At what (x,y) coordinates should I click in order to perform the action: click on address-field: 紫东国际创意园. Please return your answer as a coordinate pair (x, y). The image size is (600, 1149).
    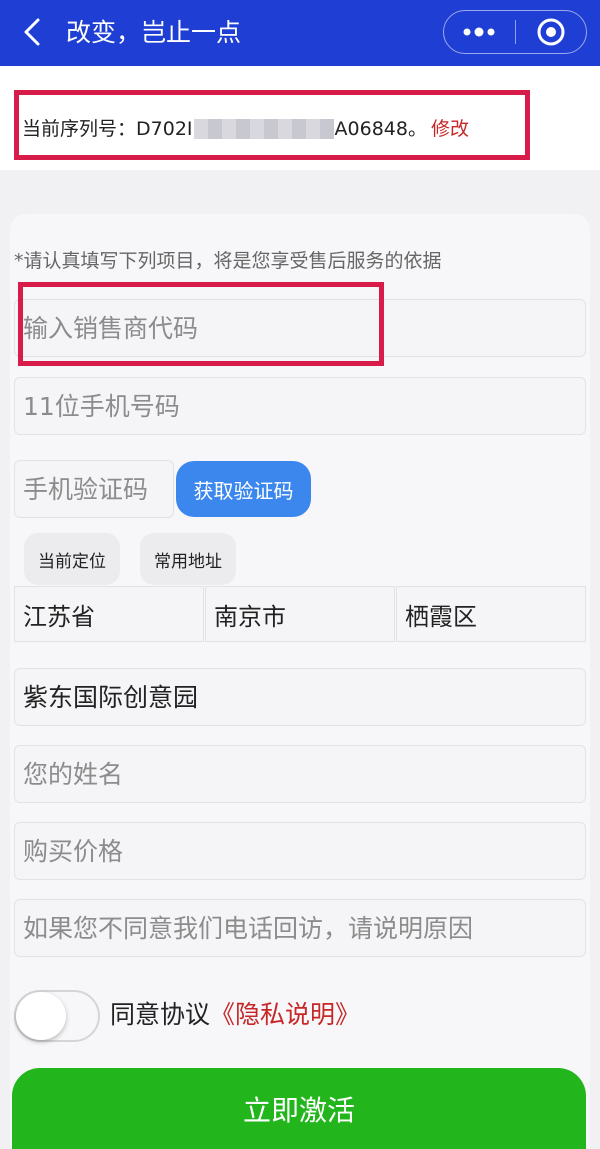
    Looking at the image, I should click on (300, 697).